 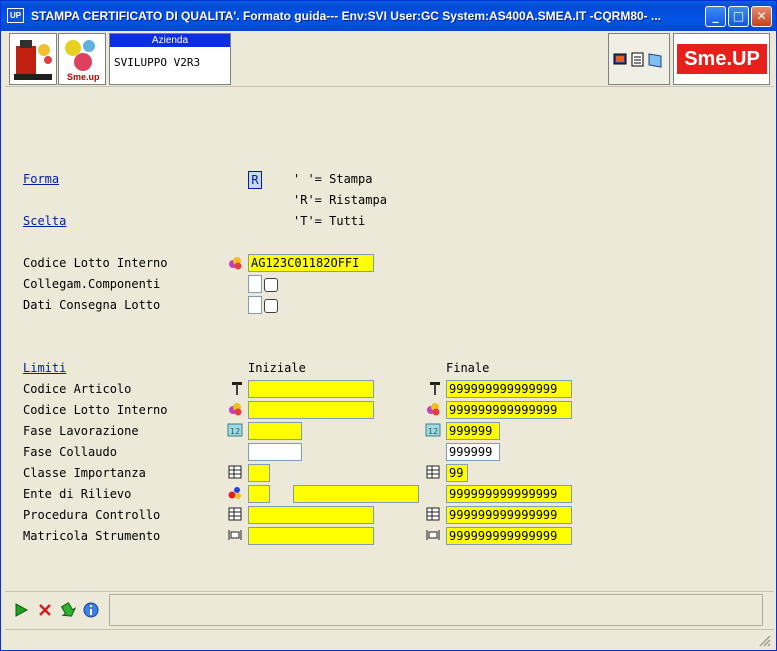 I want to click on iniziale-header: Iniziale, so click(x=277, y=368).